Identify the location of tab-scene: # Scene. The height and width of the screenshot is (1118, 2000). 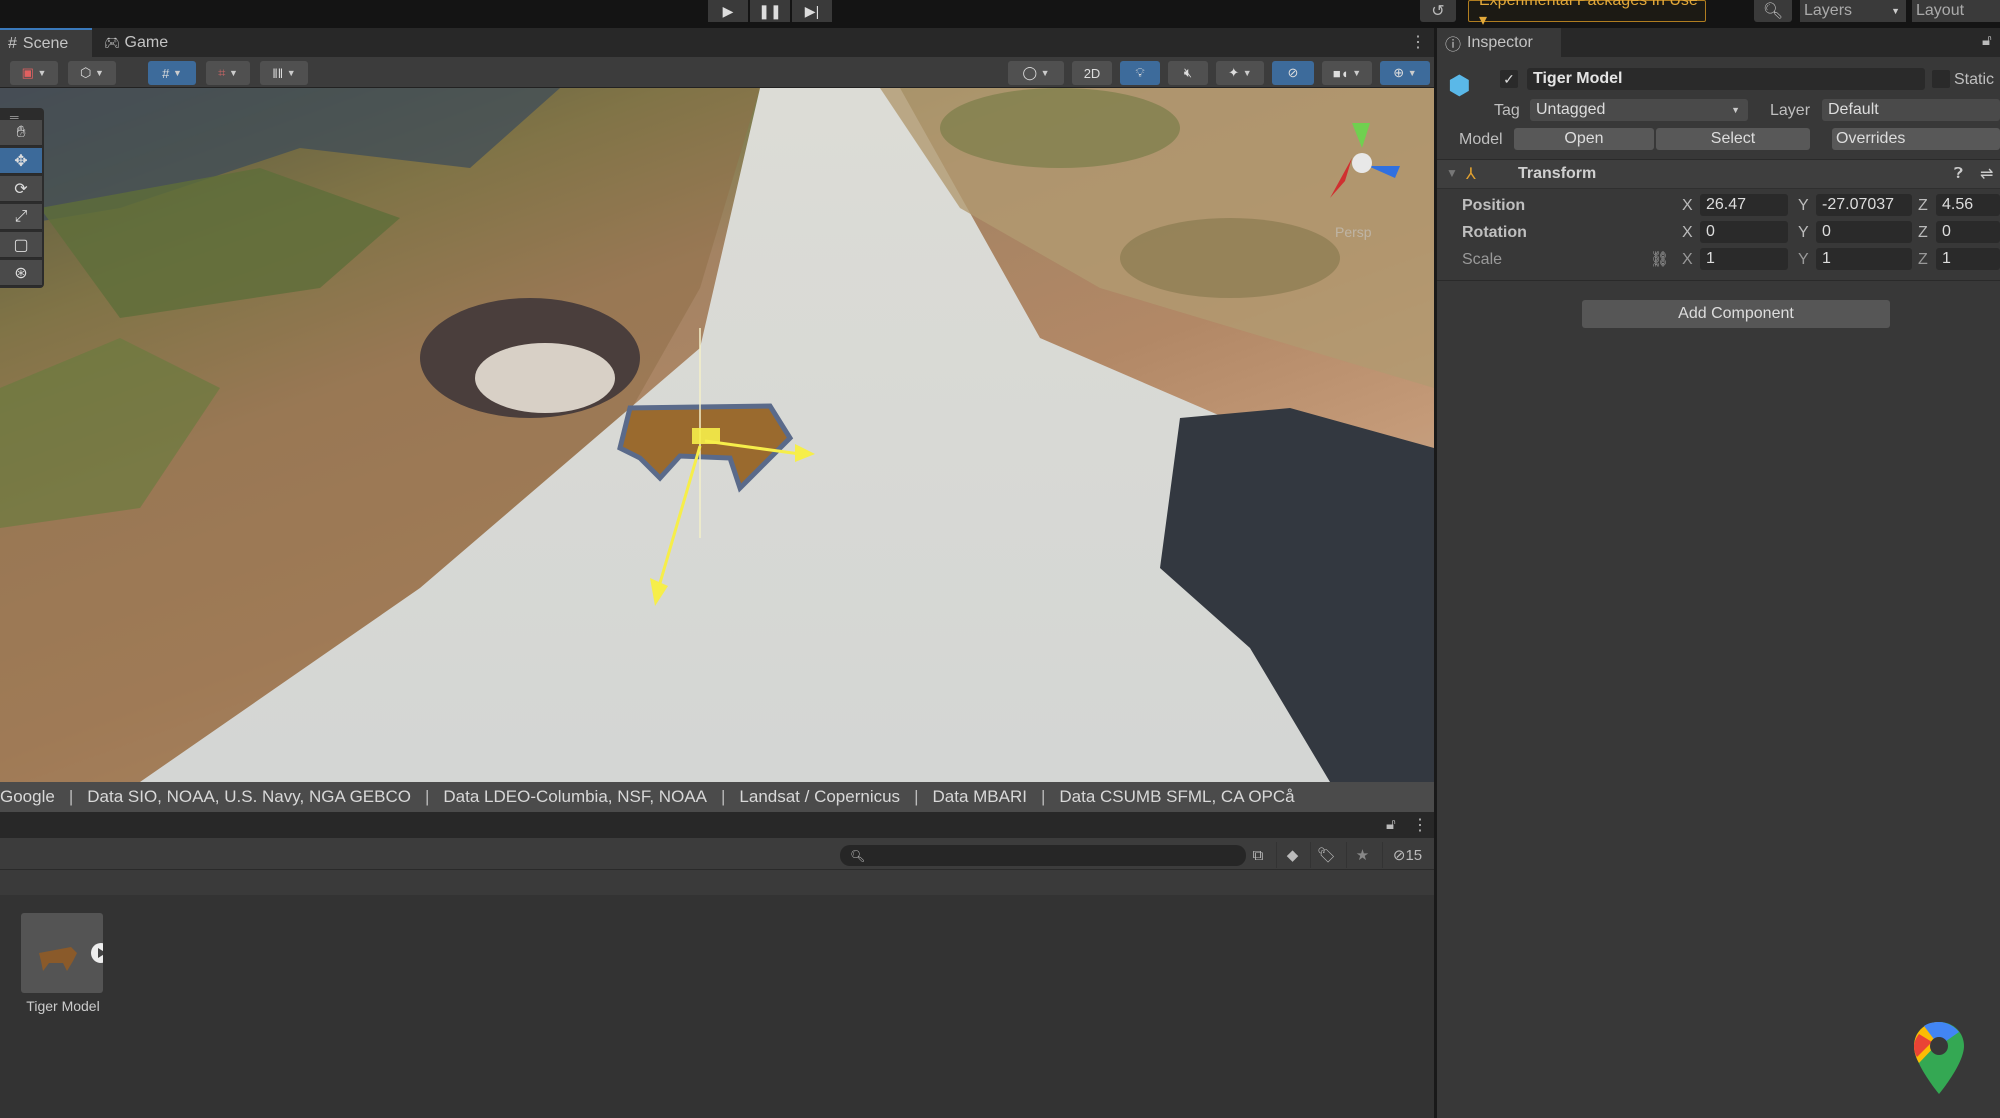
(46, 42).